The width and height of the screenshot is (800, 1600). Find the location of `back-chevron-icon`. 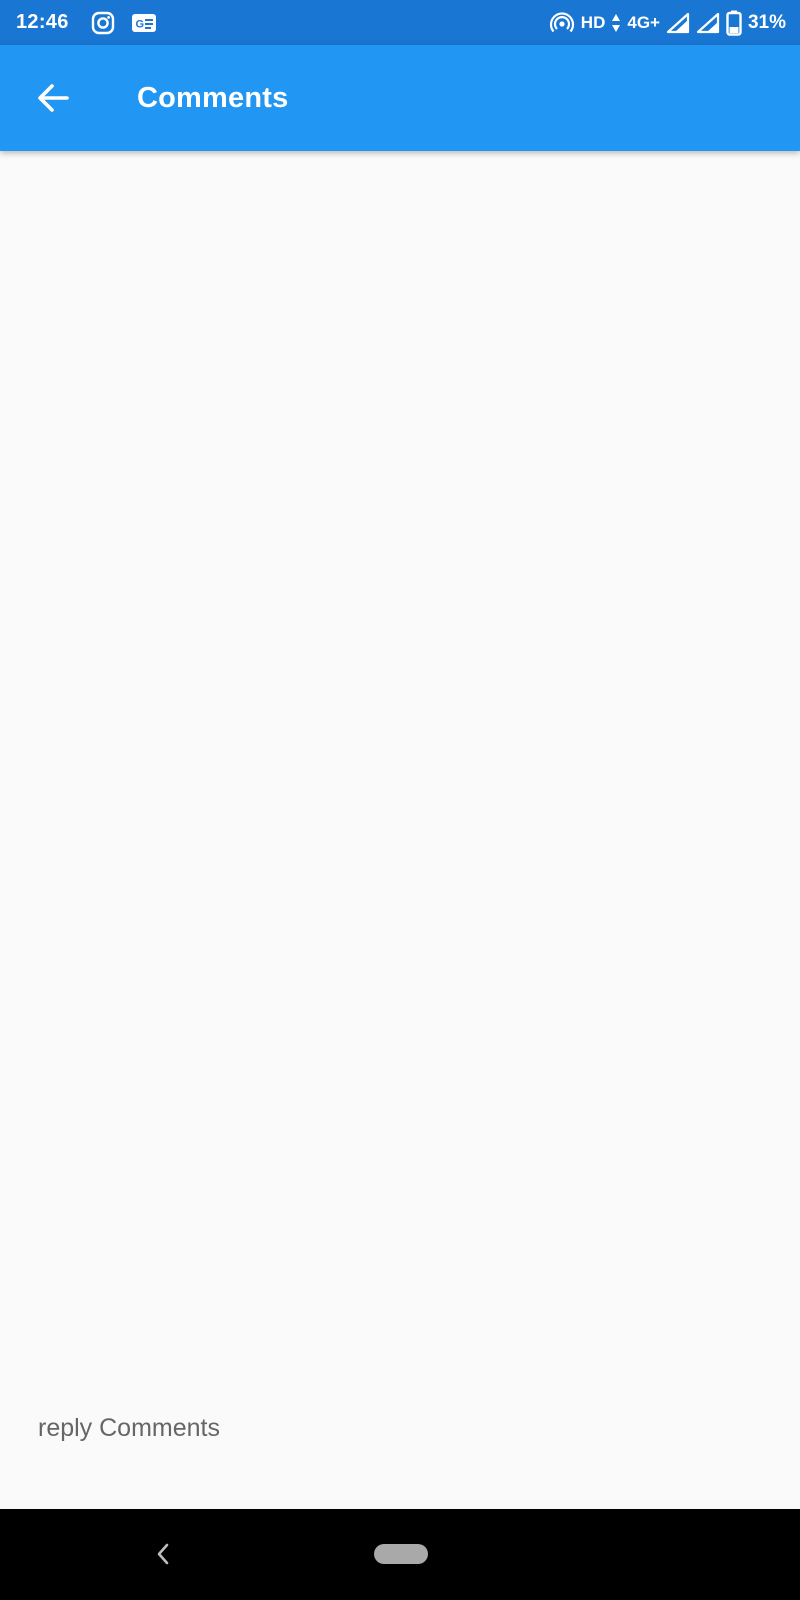

back-chevron-icon is located at coordinates (163, 1554).